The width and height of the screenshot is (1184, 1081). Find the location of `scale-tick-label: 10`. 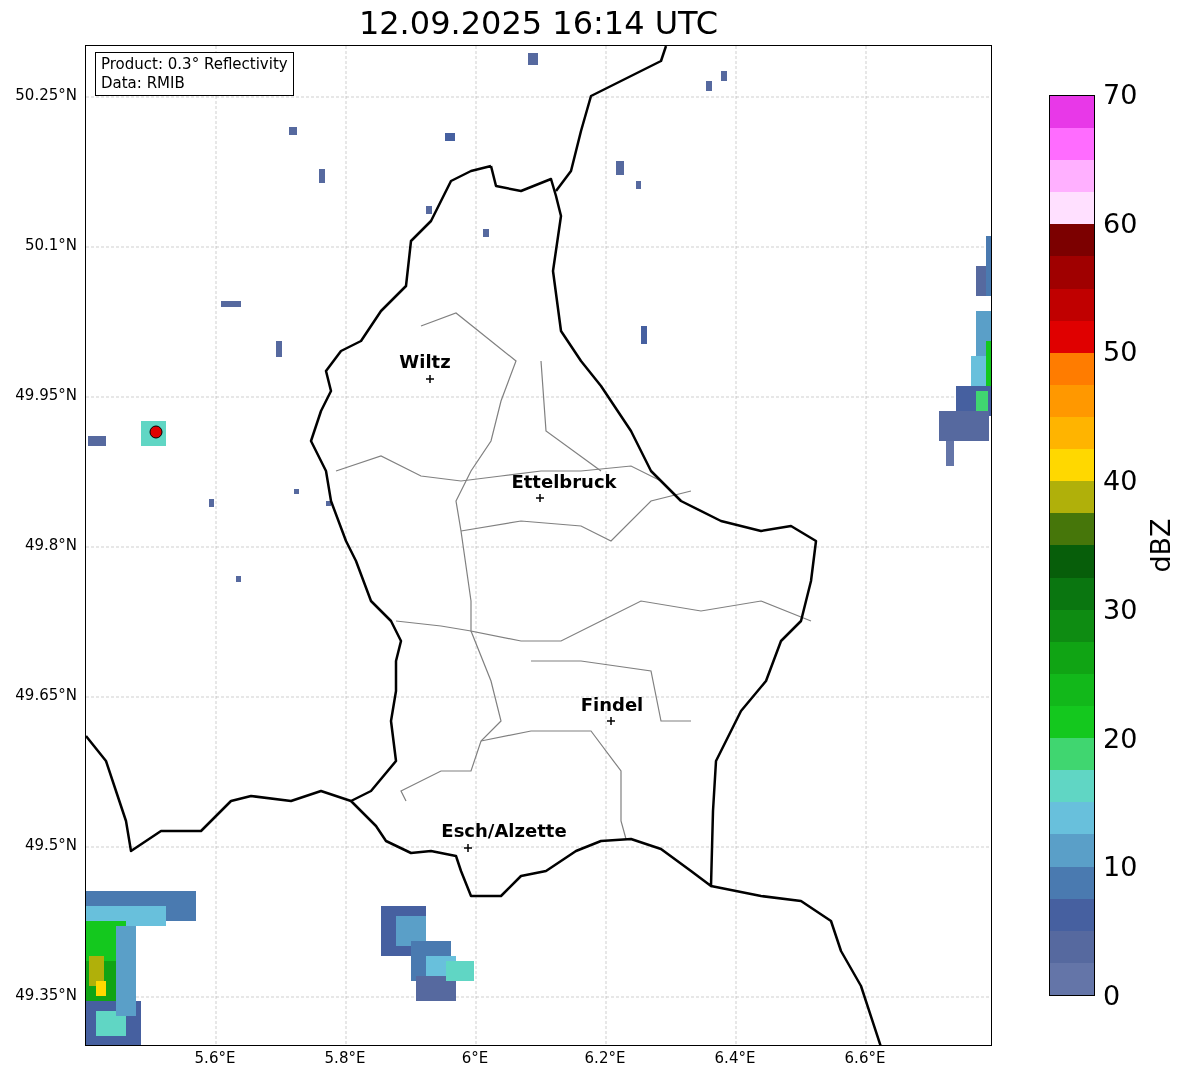

scale-tick-label: 10 is located at coordinates (1120, 867).